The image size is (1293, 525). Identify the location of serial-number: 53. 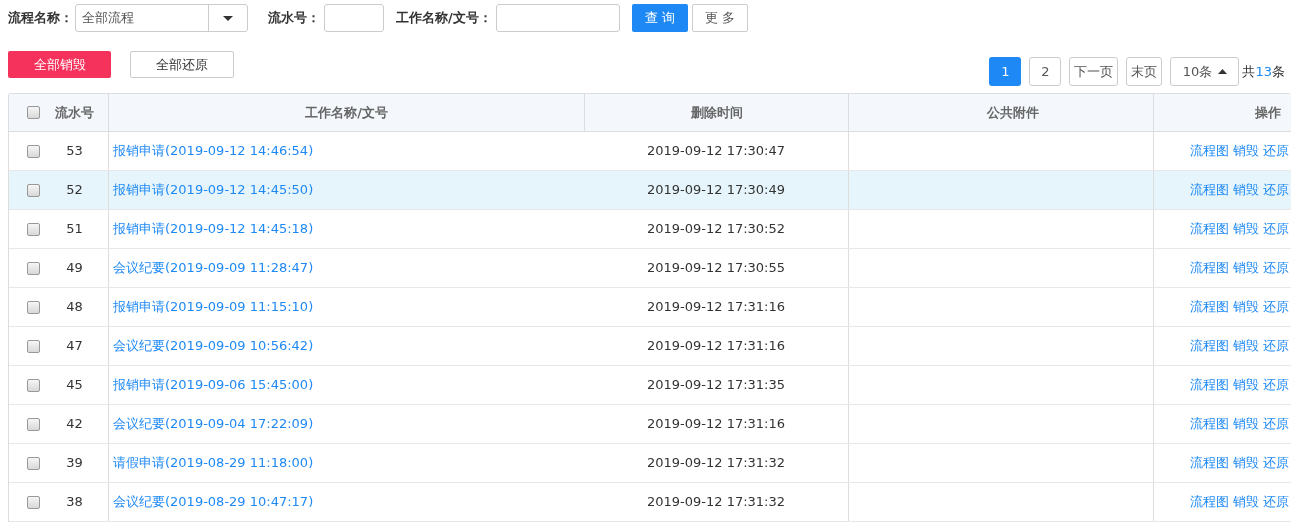
(74, 151).